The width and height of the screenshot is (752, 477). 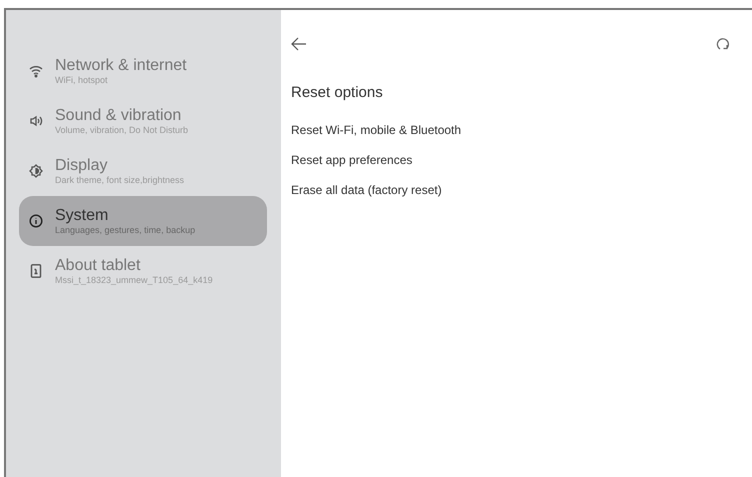 What do you see at coordinates (36, 171) in the screenshot?
I see `brightness-icon` at bounding box center [36, 171].